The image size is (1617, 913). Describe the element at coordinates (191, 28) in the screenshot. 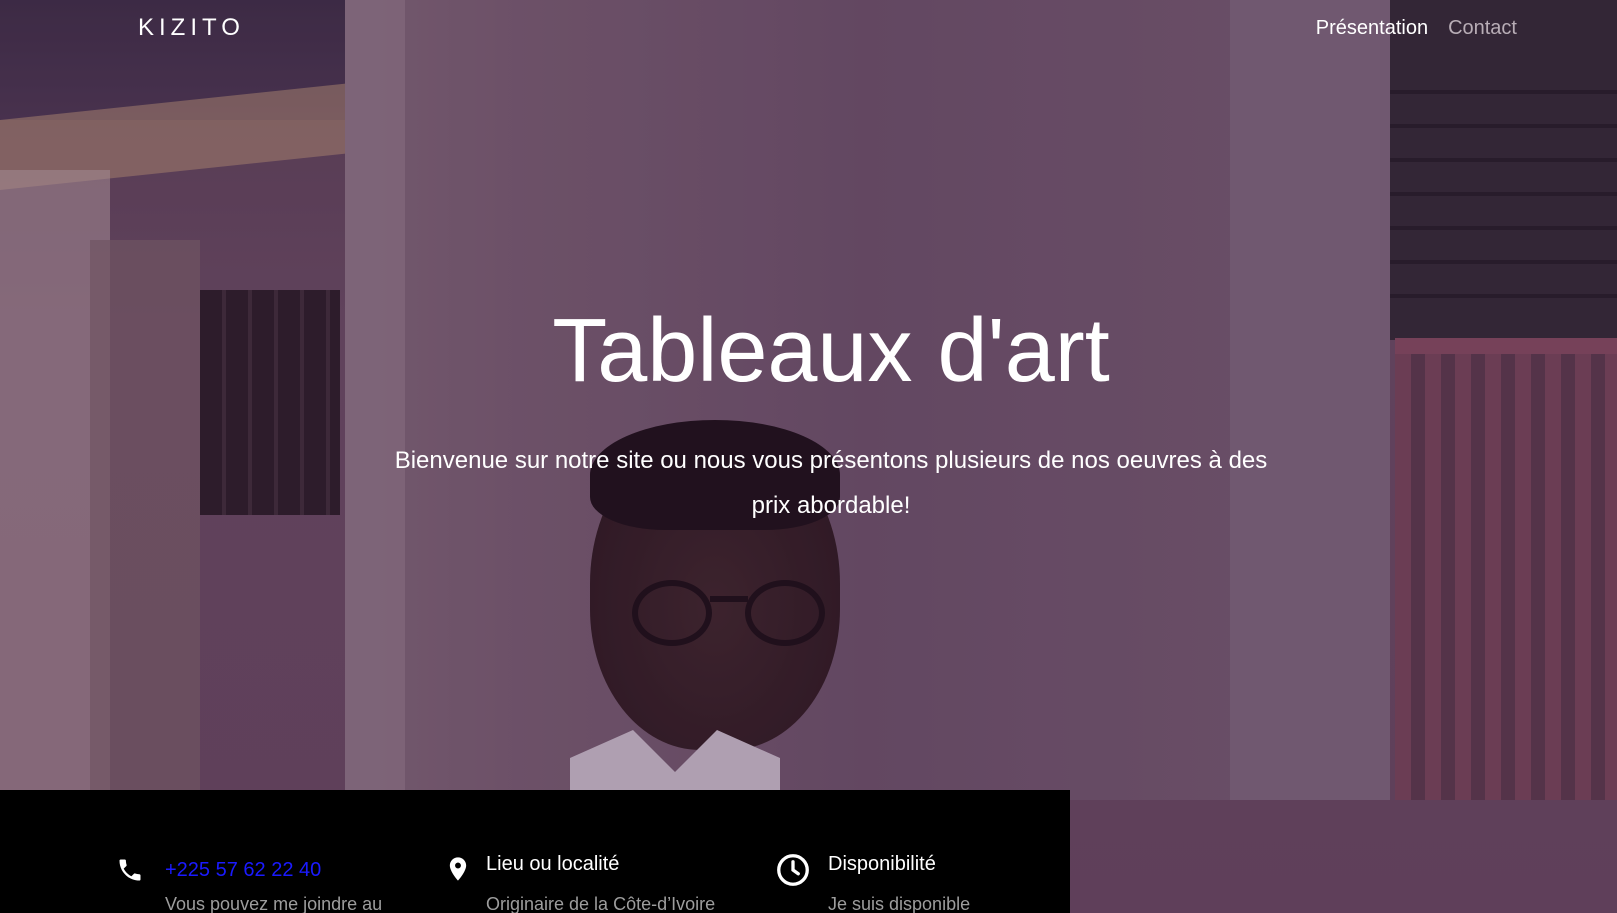

I see `brand-logo: KIZITO` at that location.